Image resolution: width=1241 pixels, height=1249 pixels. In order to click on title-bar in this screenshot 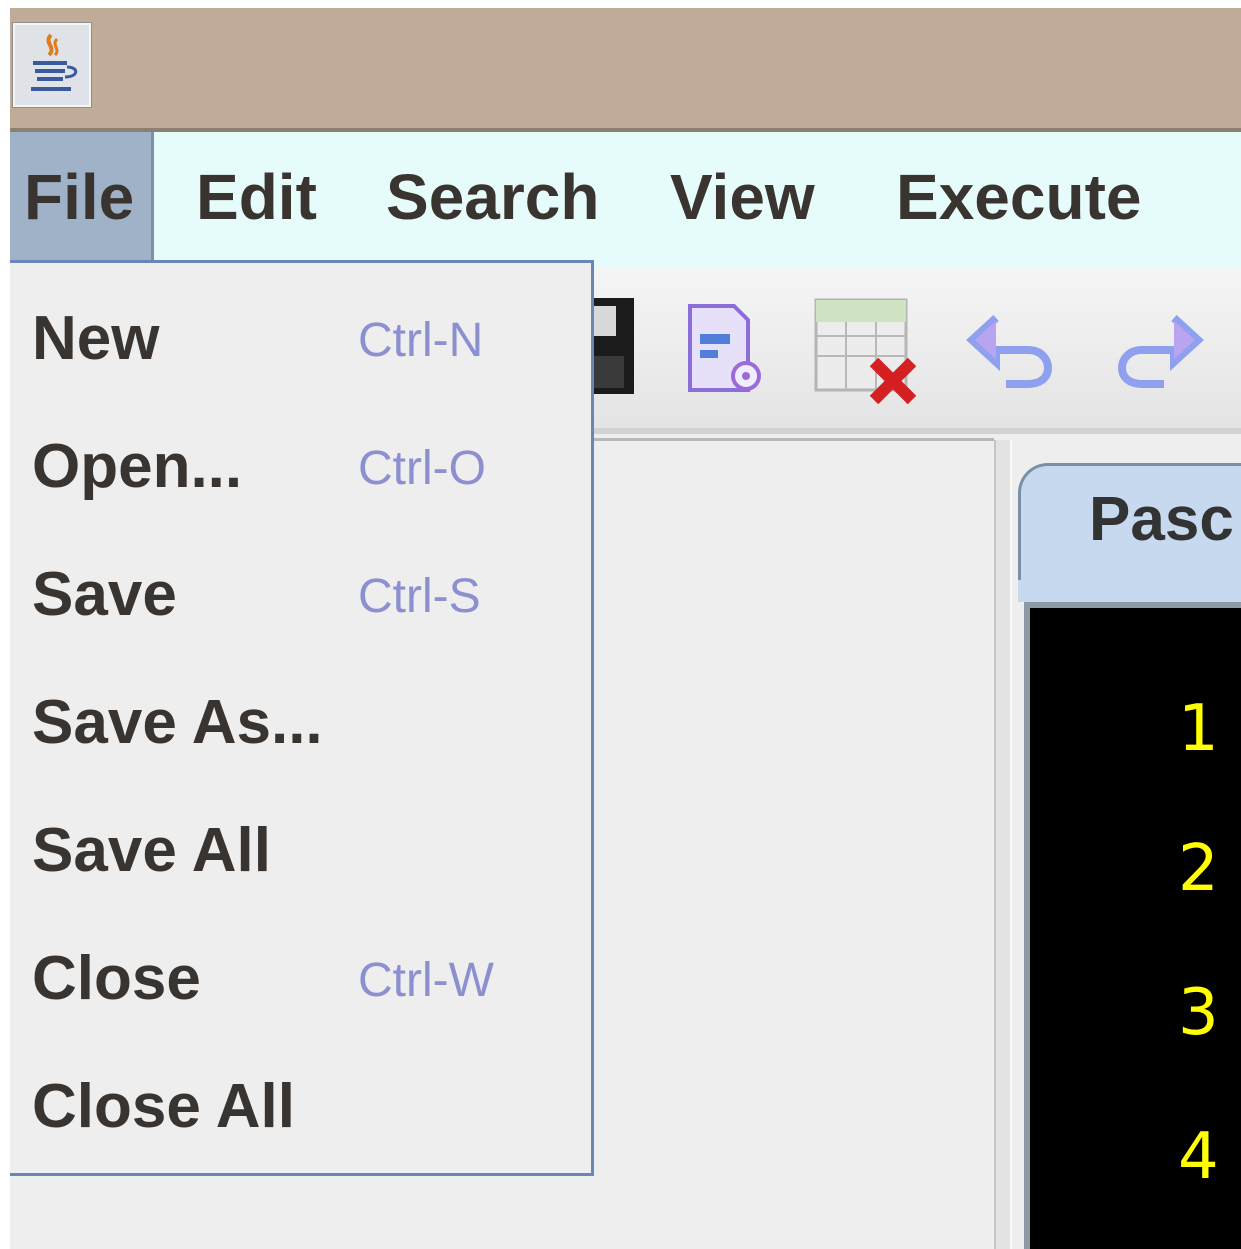, I will do `click(625, 68)`.